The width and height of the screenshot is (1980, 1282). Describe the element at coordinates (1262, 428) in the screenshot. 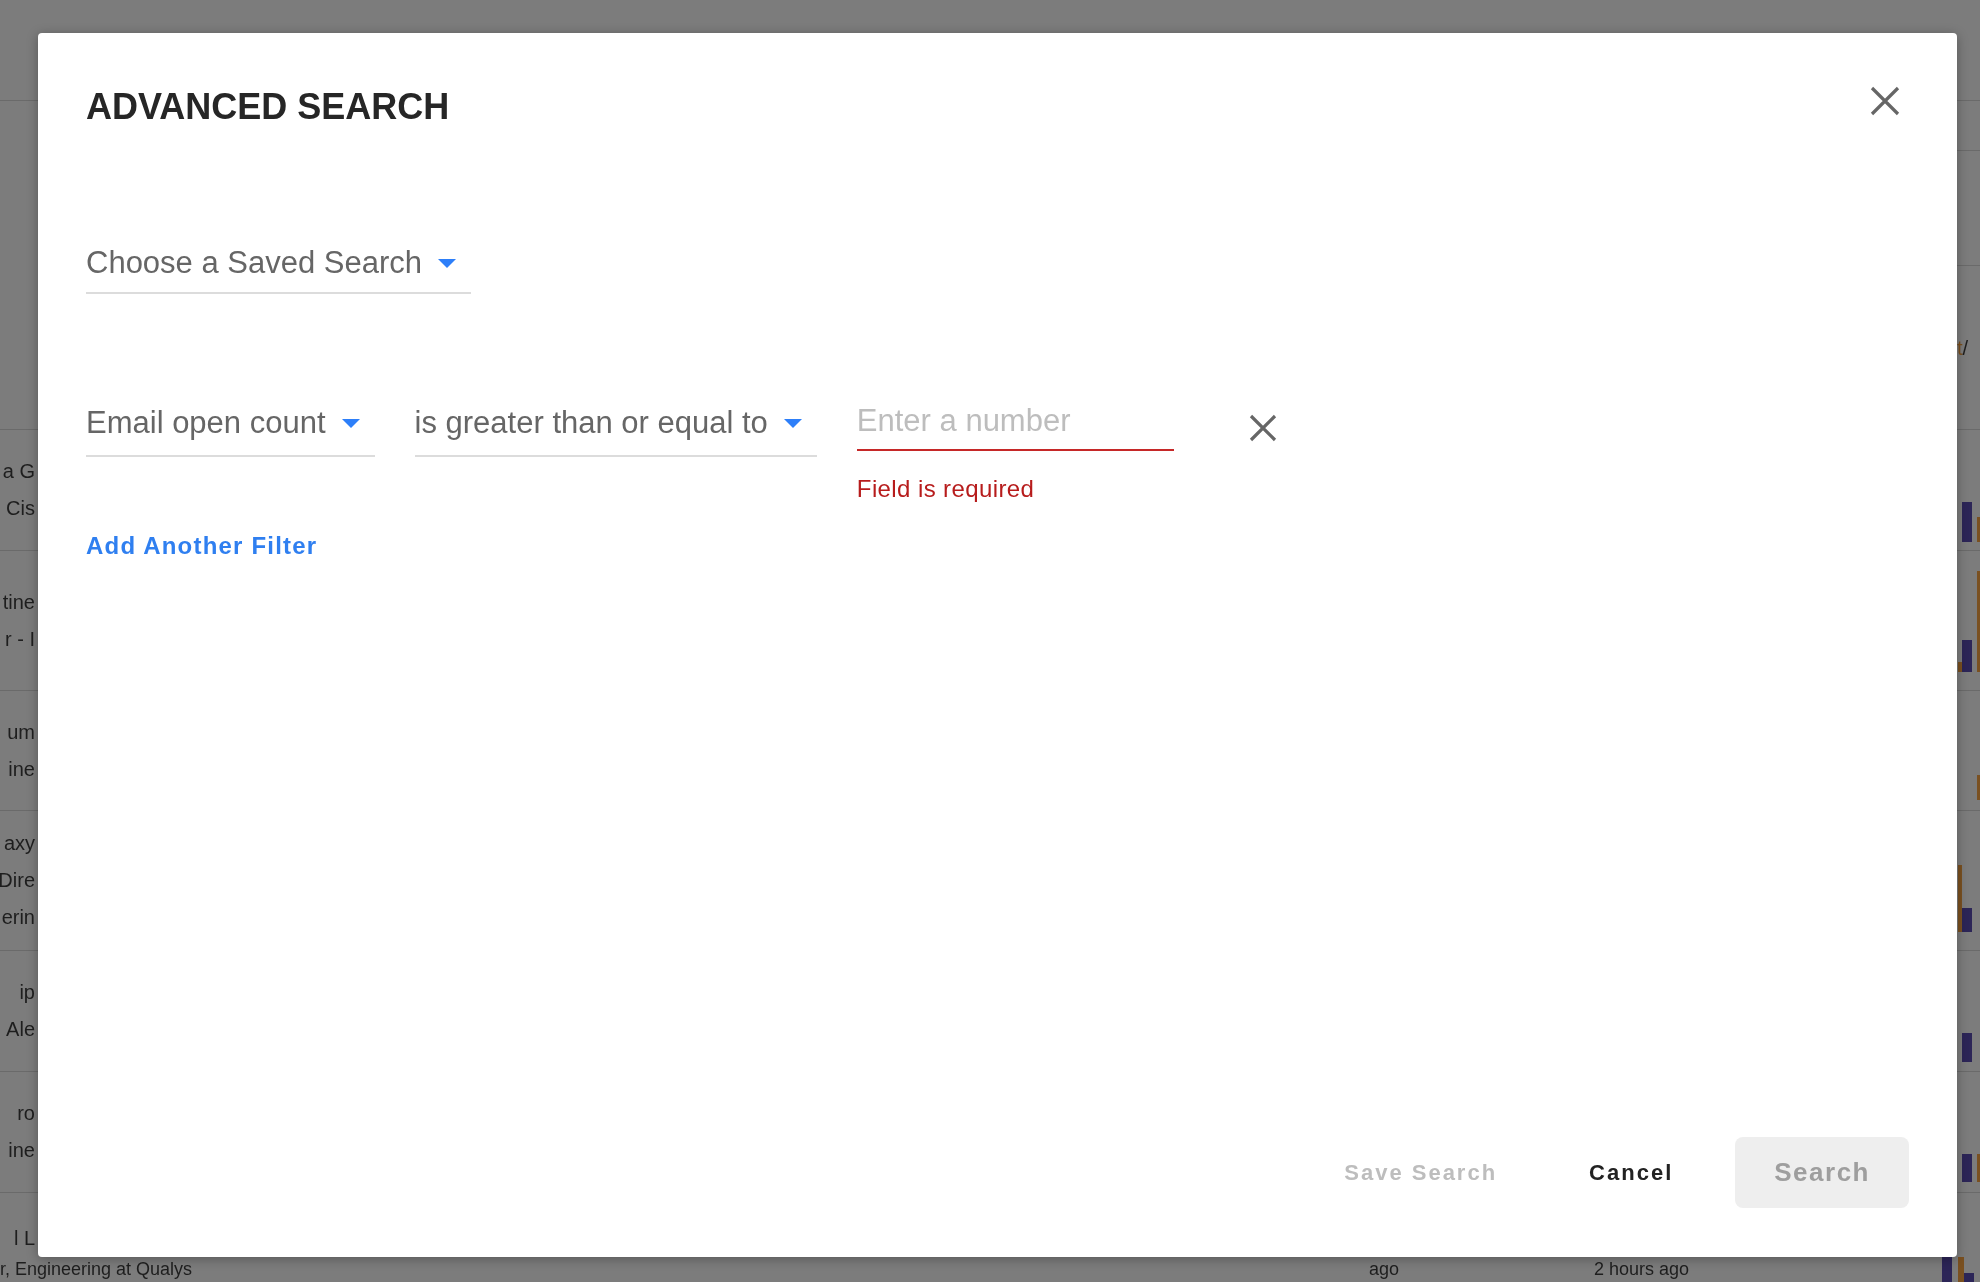

I see `remove-icon` at that location.